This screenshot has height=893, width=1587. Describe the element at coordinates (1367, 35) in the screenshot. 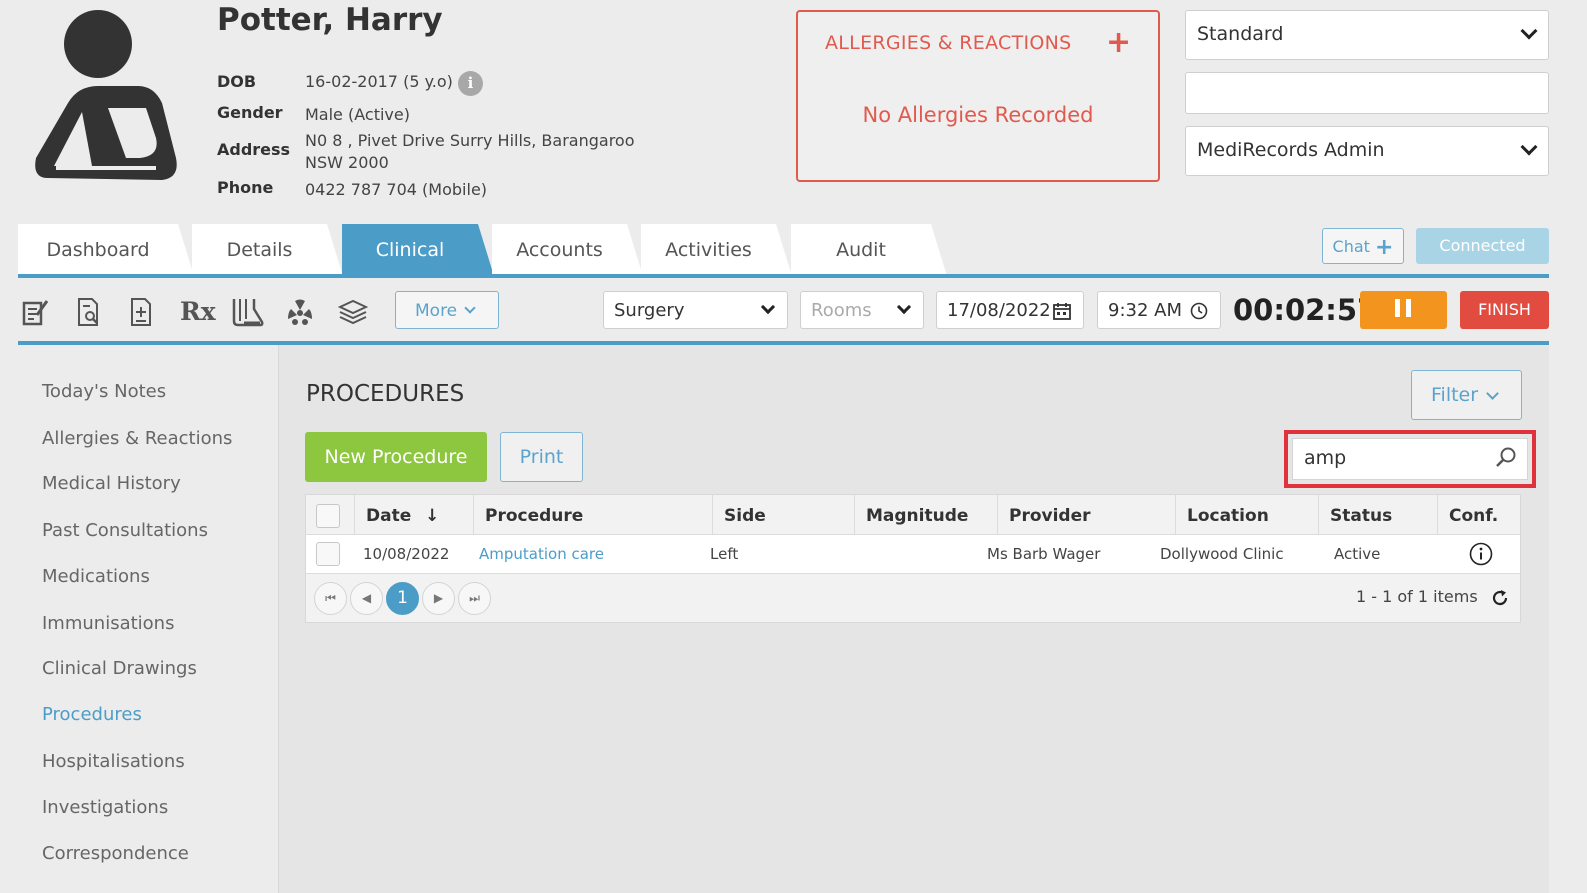

I see `template-select: Standard` at that location.